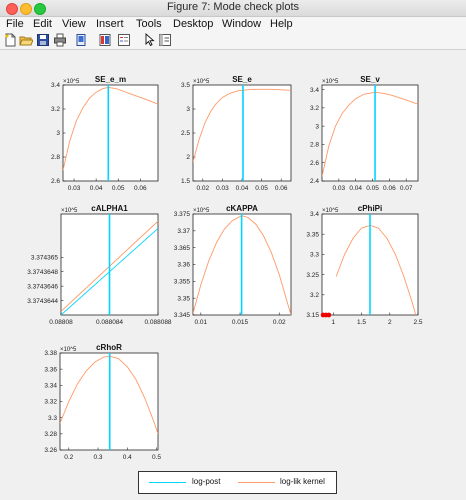 The height and width of the screenshot is (500, 466). What do you see at coordinates (127, 457) in the screenshot?
I see `x-tick-label: 0.4` at bounding box center [127, 457].